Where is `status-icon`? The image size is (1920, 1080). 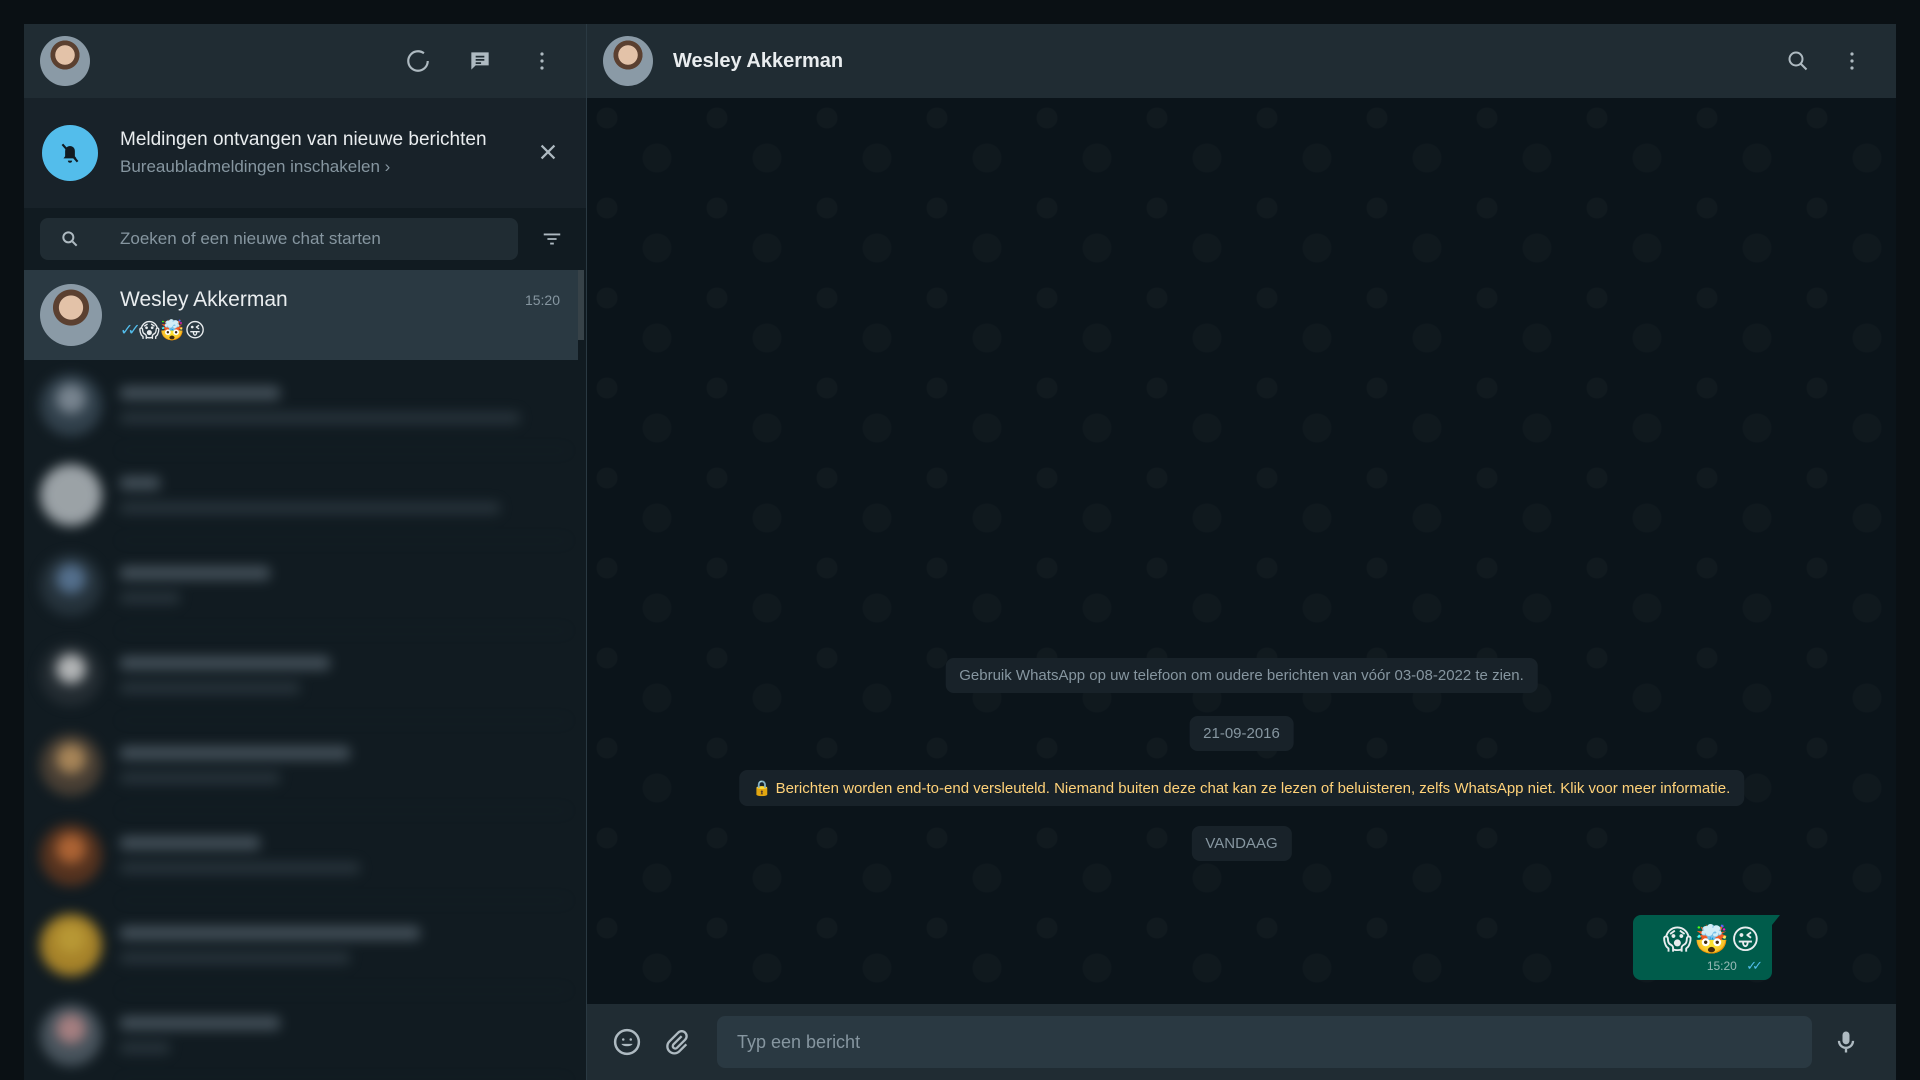
status-icon is located at coordinates (418, 61).